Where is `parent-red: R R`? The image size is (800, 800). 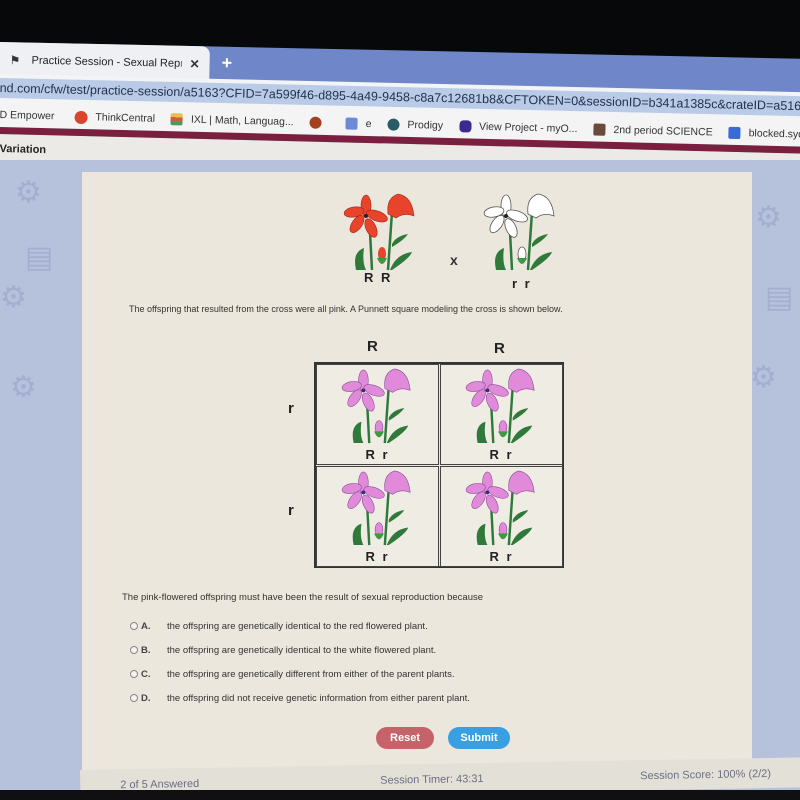 parent-red: R R is located at coordinates (387, 242).